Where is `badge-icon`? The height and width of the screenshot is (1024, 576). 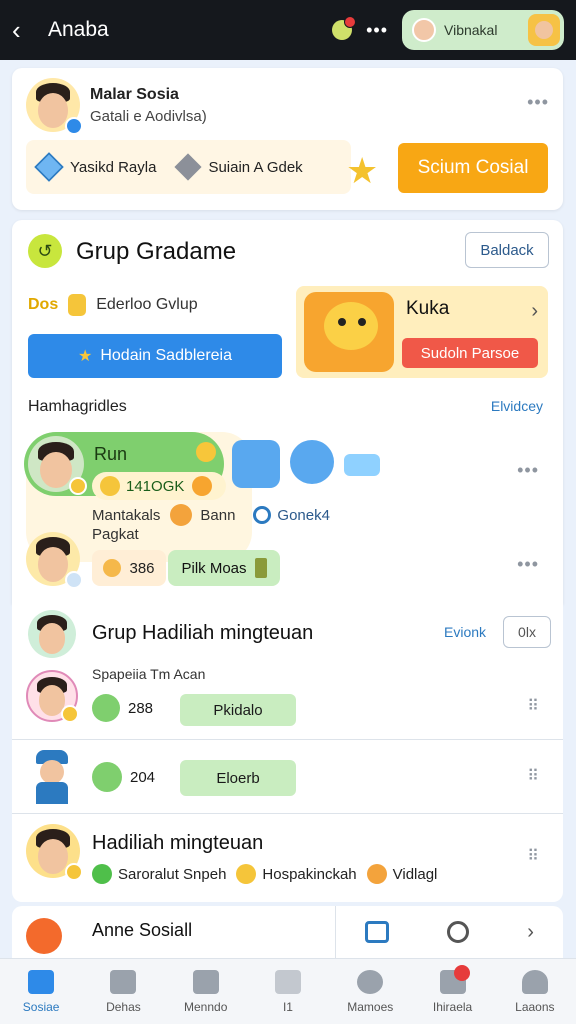
badge-icon is located at coordinates (74, 580).